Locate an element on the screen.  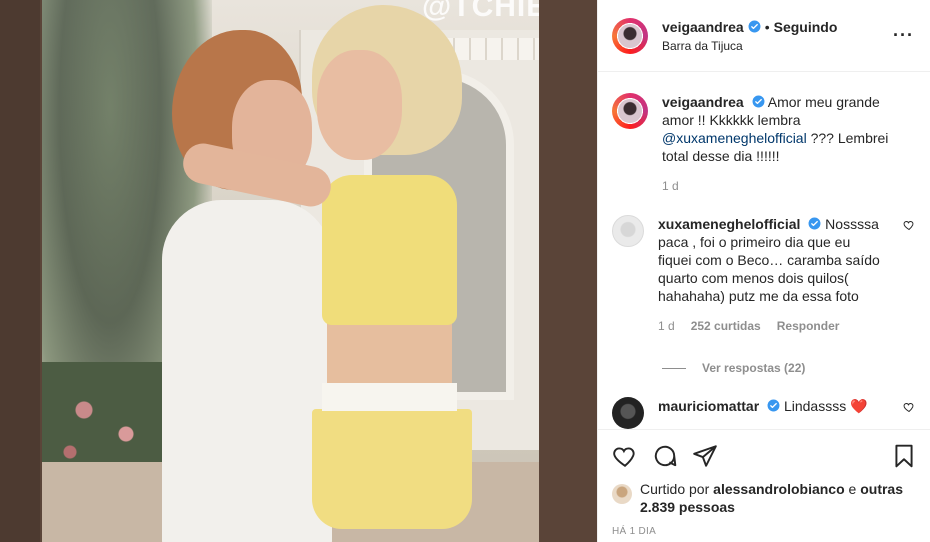
caption-avatar is located at coordinates (630, 111).